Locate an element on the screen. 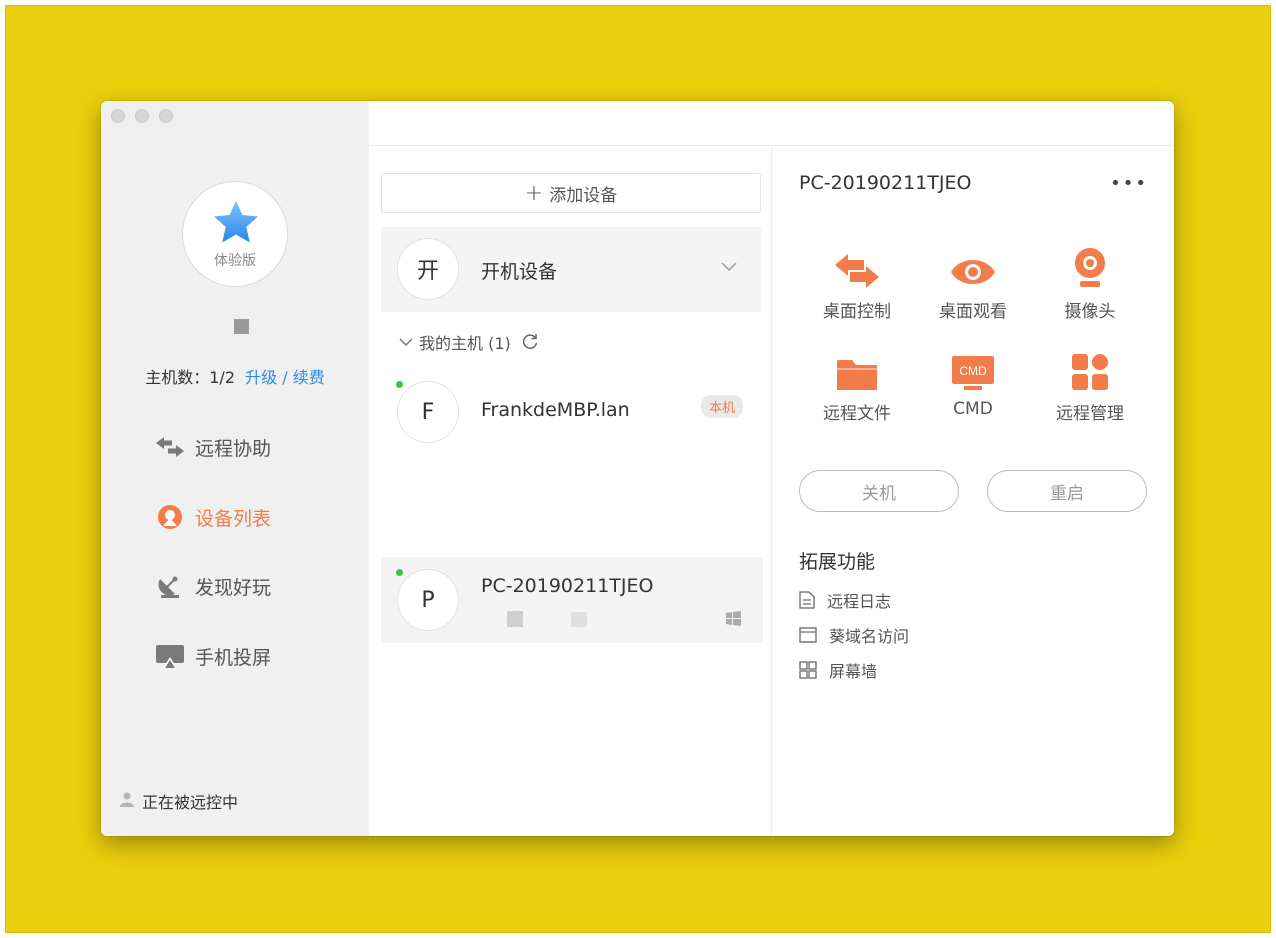 The height and width of the screenshot is (938, 1276). cmd-icon: CMD is located at coordinates (973, 366).